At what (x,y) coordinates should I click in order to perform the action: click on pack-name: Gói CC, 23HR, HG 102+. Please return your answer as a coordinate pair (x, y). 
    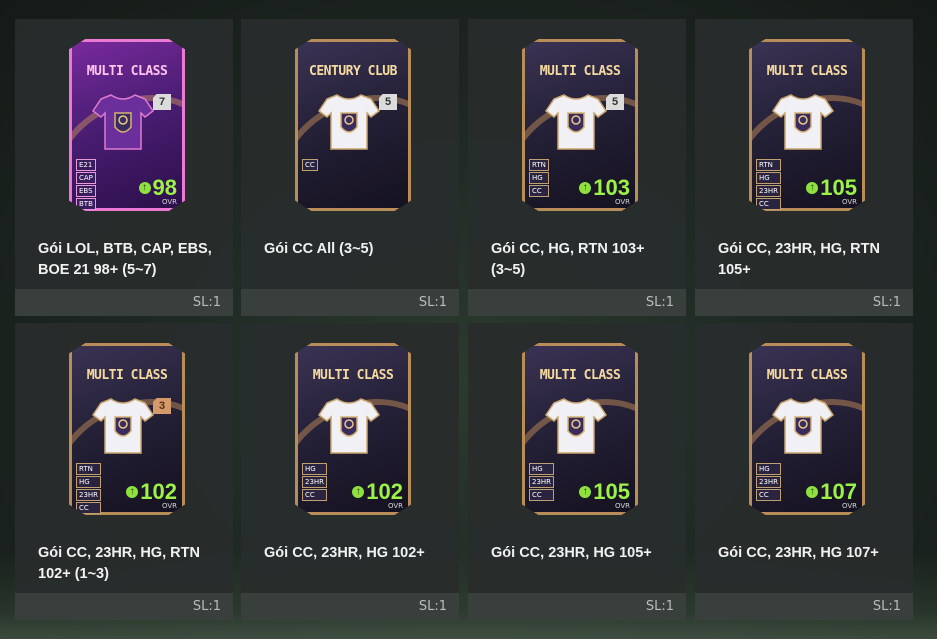
    Looking at the image, I should click on (344, 553).